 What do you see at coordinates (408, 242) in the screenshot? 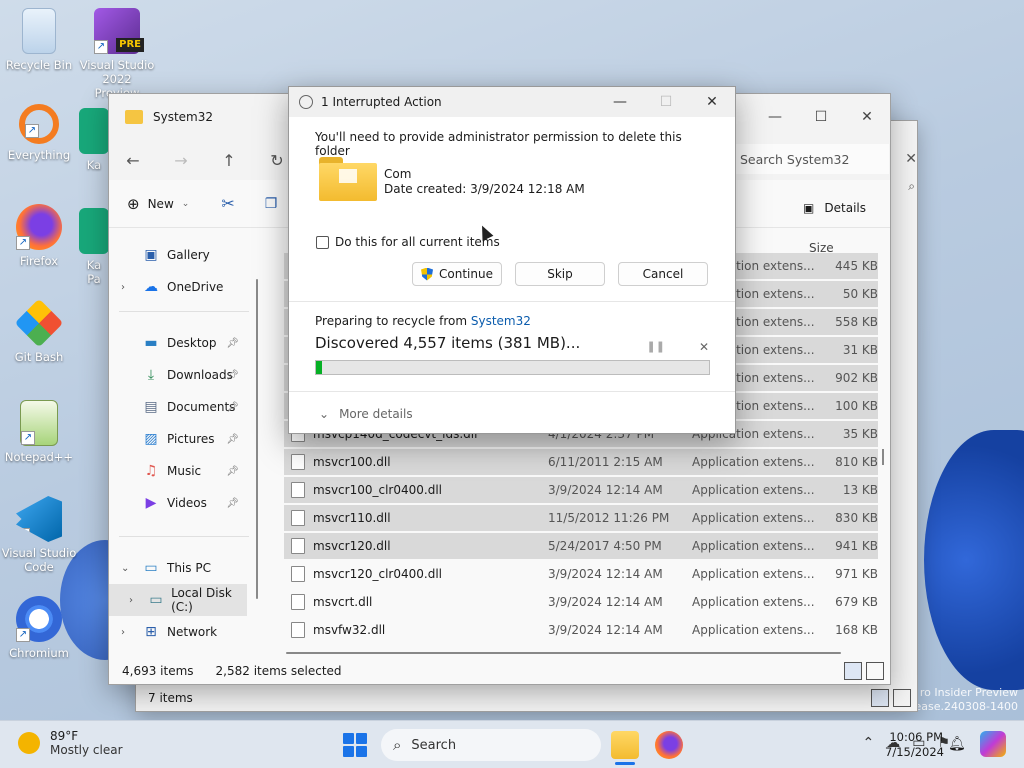
I see `apply-all-checkbox: Do this for all current items` at bounding box center [408, 242].